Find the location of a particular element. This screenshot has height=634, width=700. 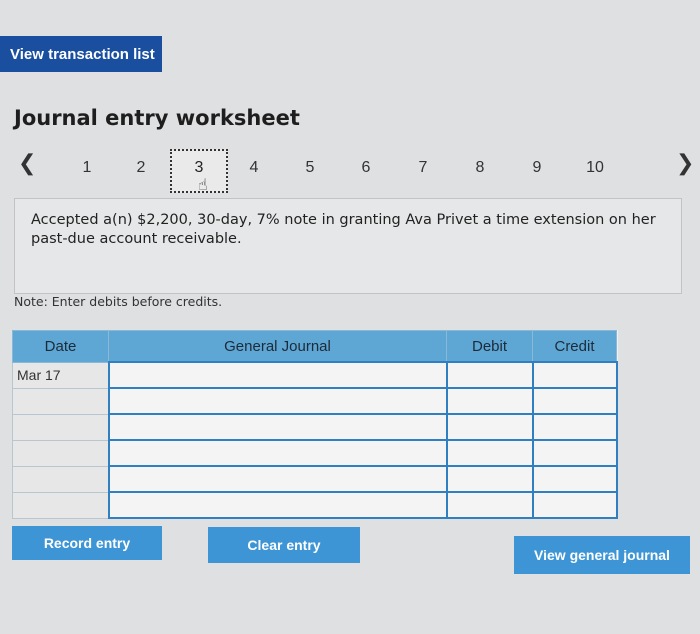

table-row: Mar 17 is located at coordinates (315, 375).